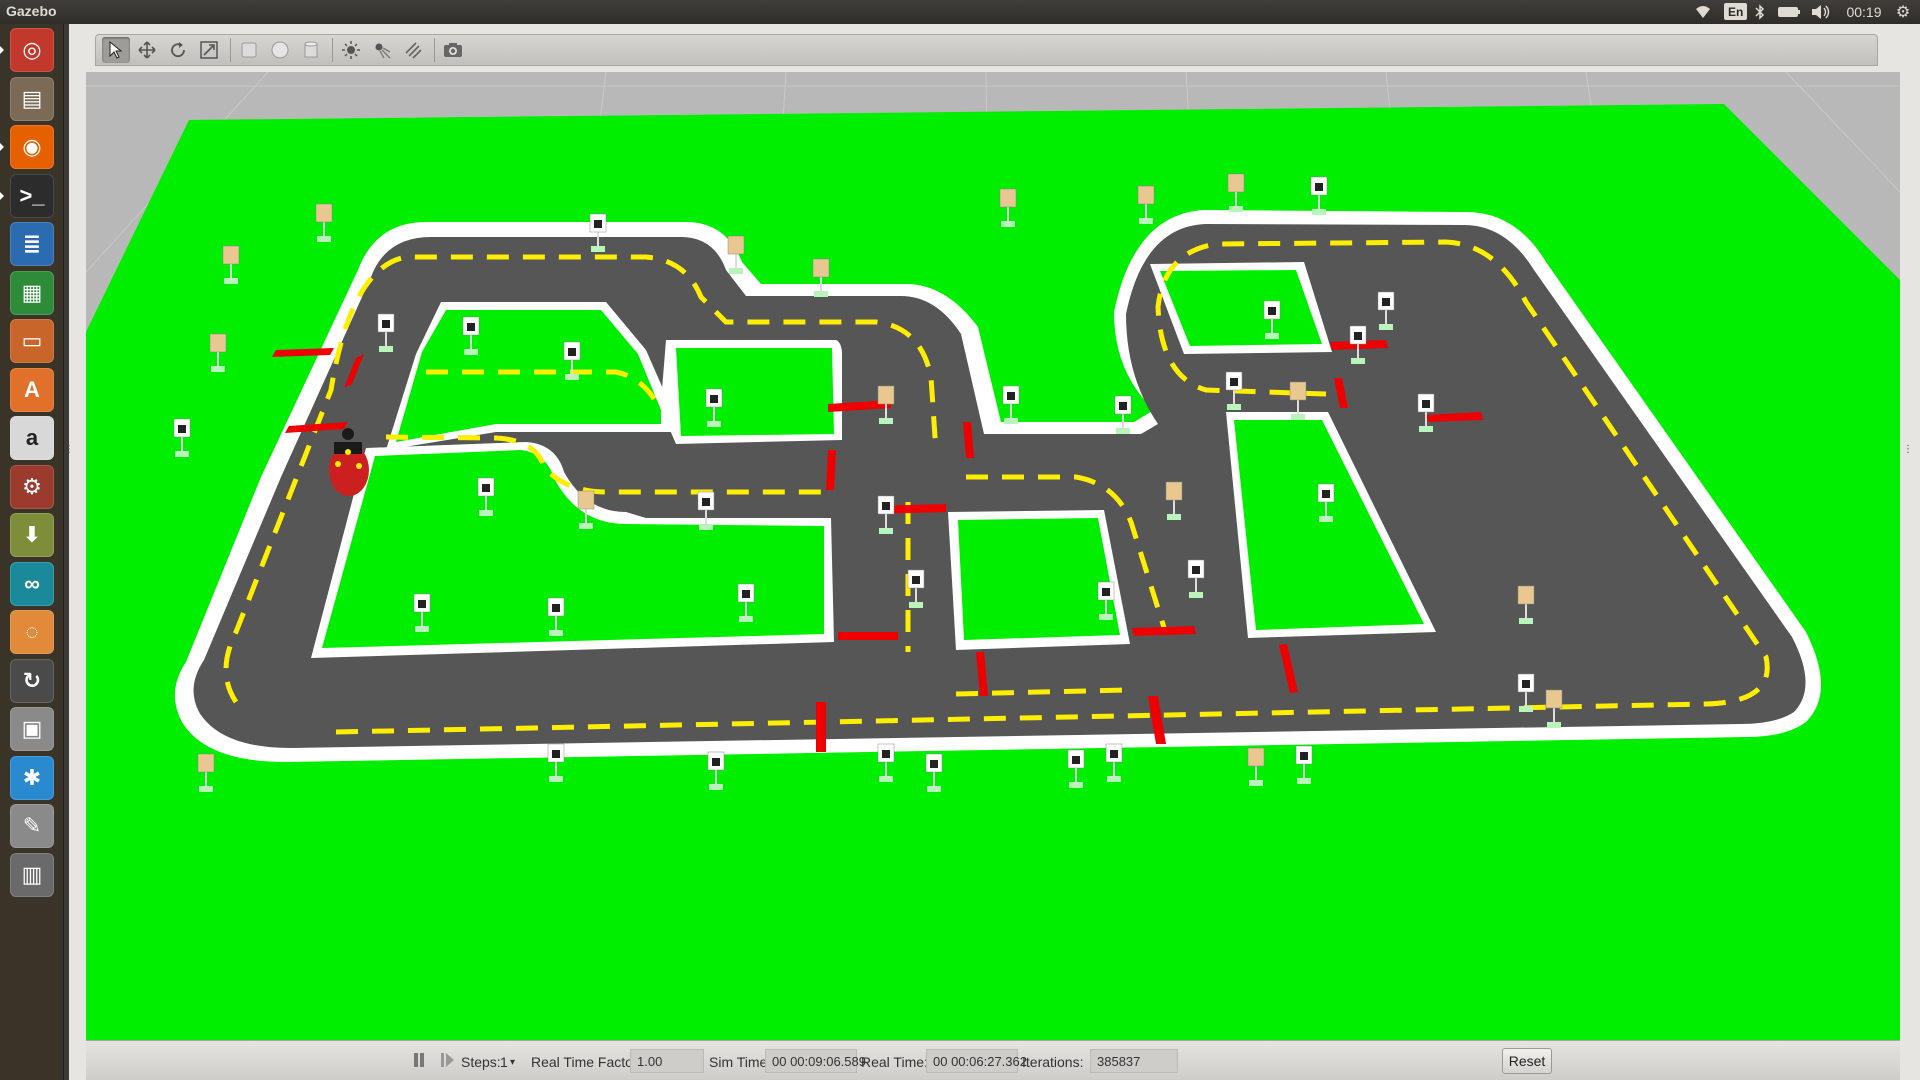 The height and width of the screenshot is (1080, 1920). Describe the element at coordinates (1527, 1061) in the screenshot. I see `reset-button: Reset` at that location.